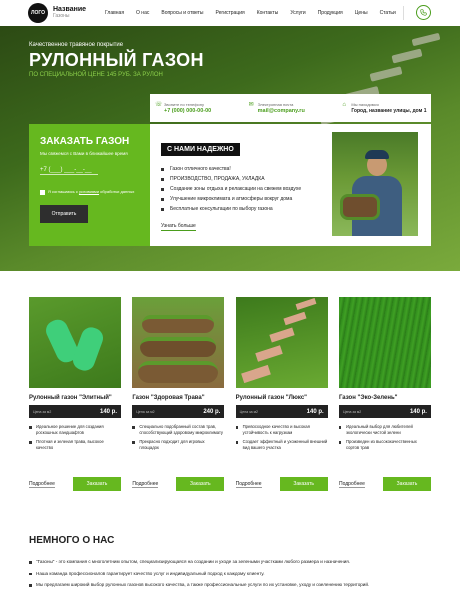 The width and height of the screenshot is (460, 600). I want to click on brand-name: Название, so click(70, 9).